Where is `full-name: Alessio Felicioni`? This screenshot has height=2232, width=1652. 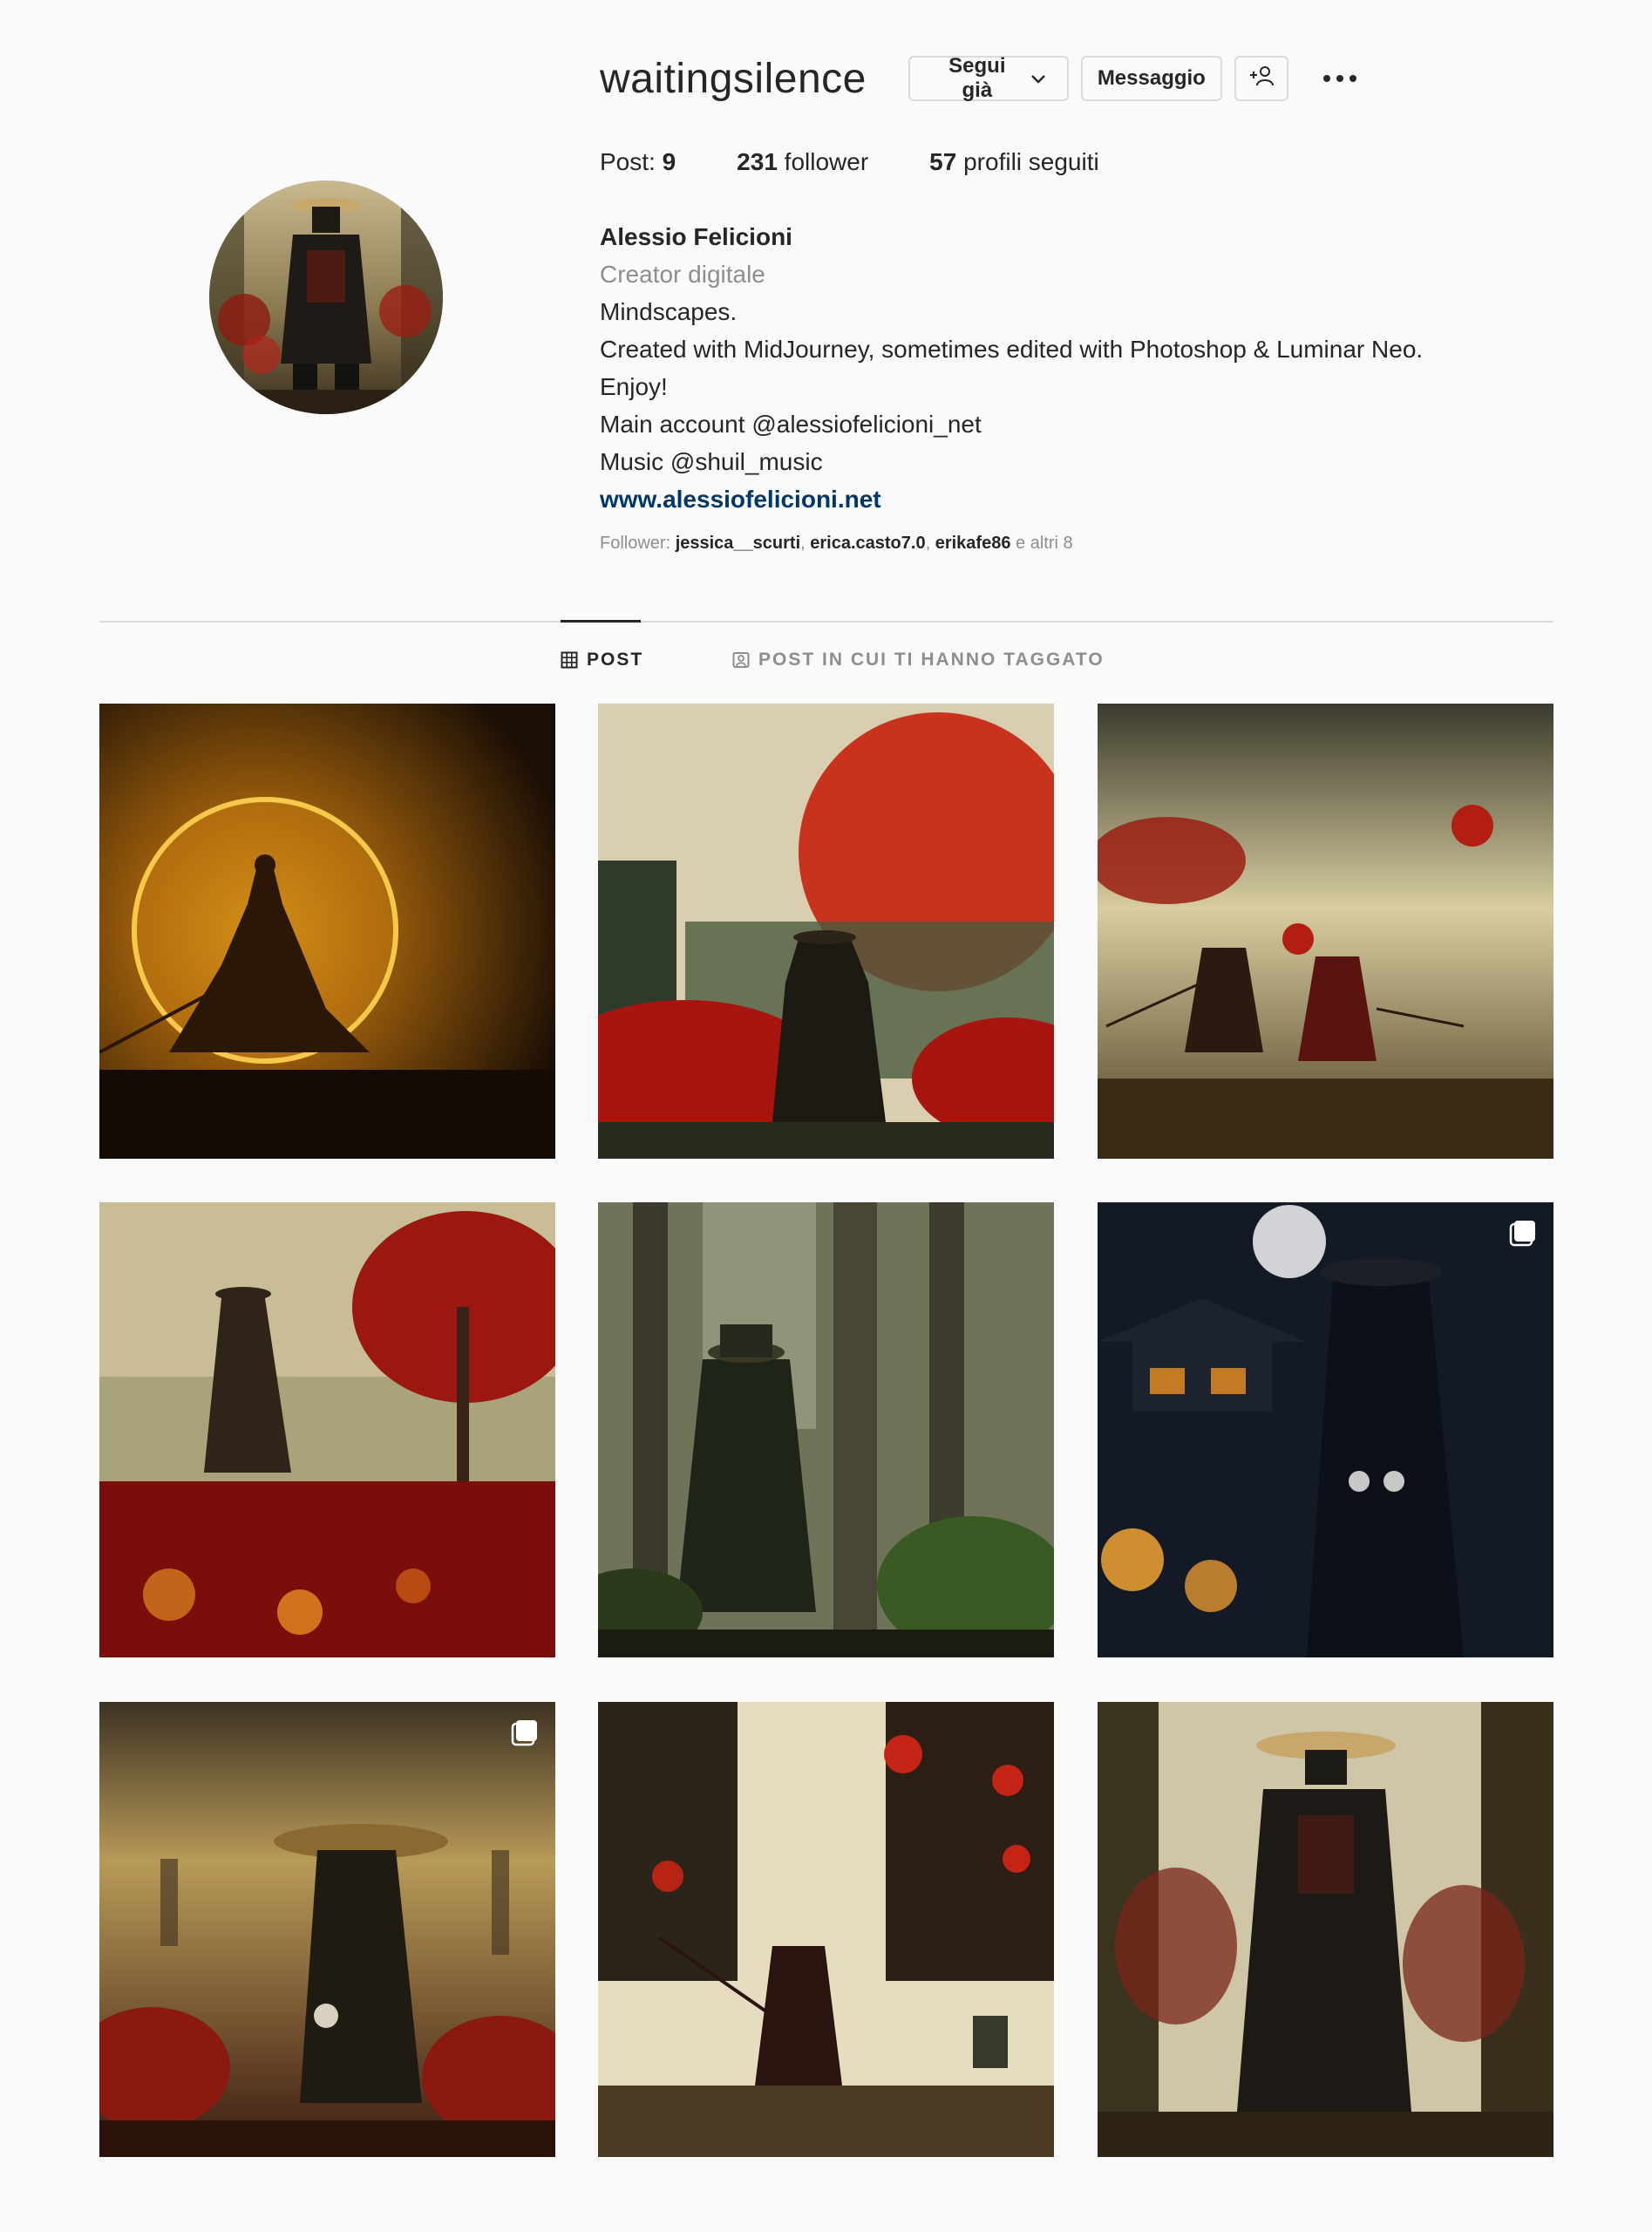
full-name: Alessio Felicioni is located at coordinates (696, 236).